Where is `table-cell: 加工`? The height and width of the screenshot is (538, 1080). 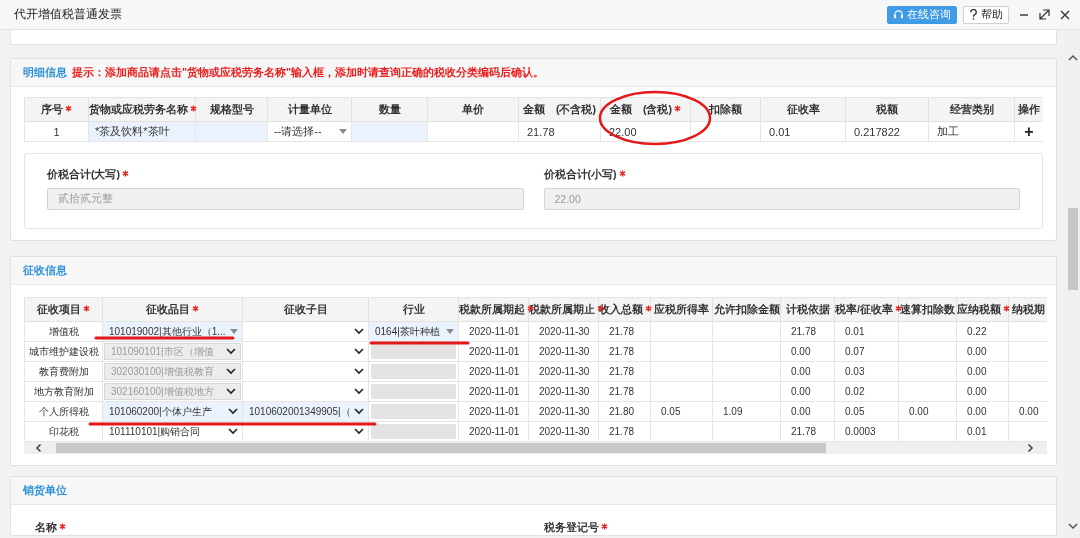
table-cell: 加工 is located at coordinates (971, 131).